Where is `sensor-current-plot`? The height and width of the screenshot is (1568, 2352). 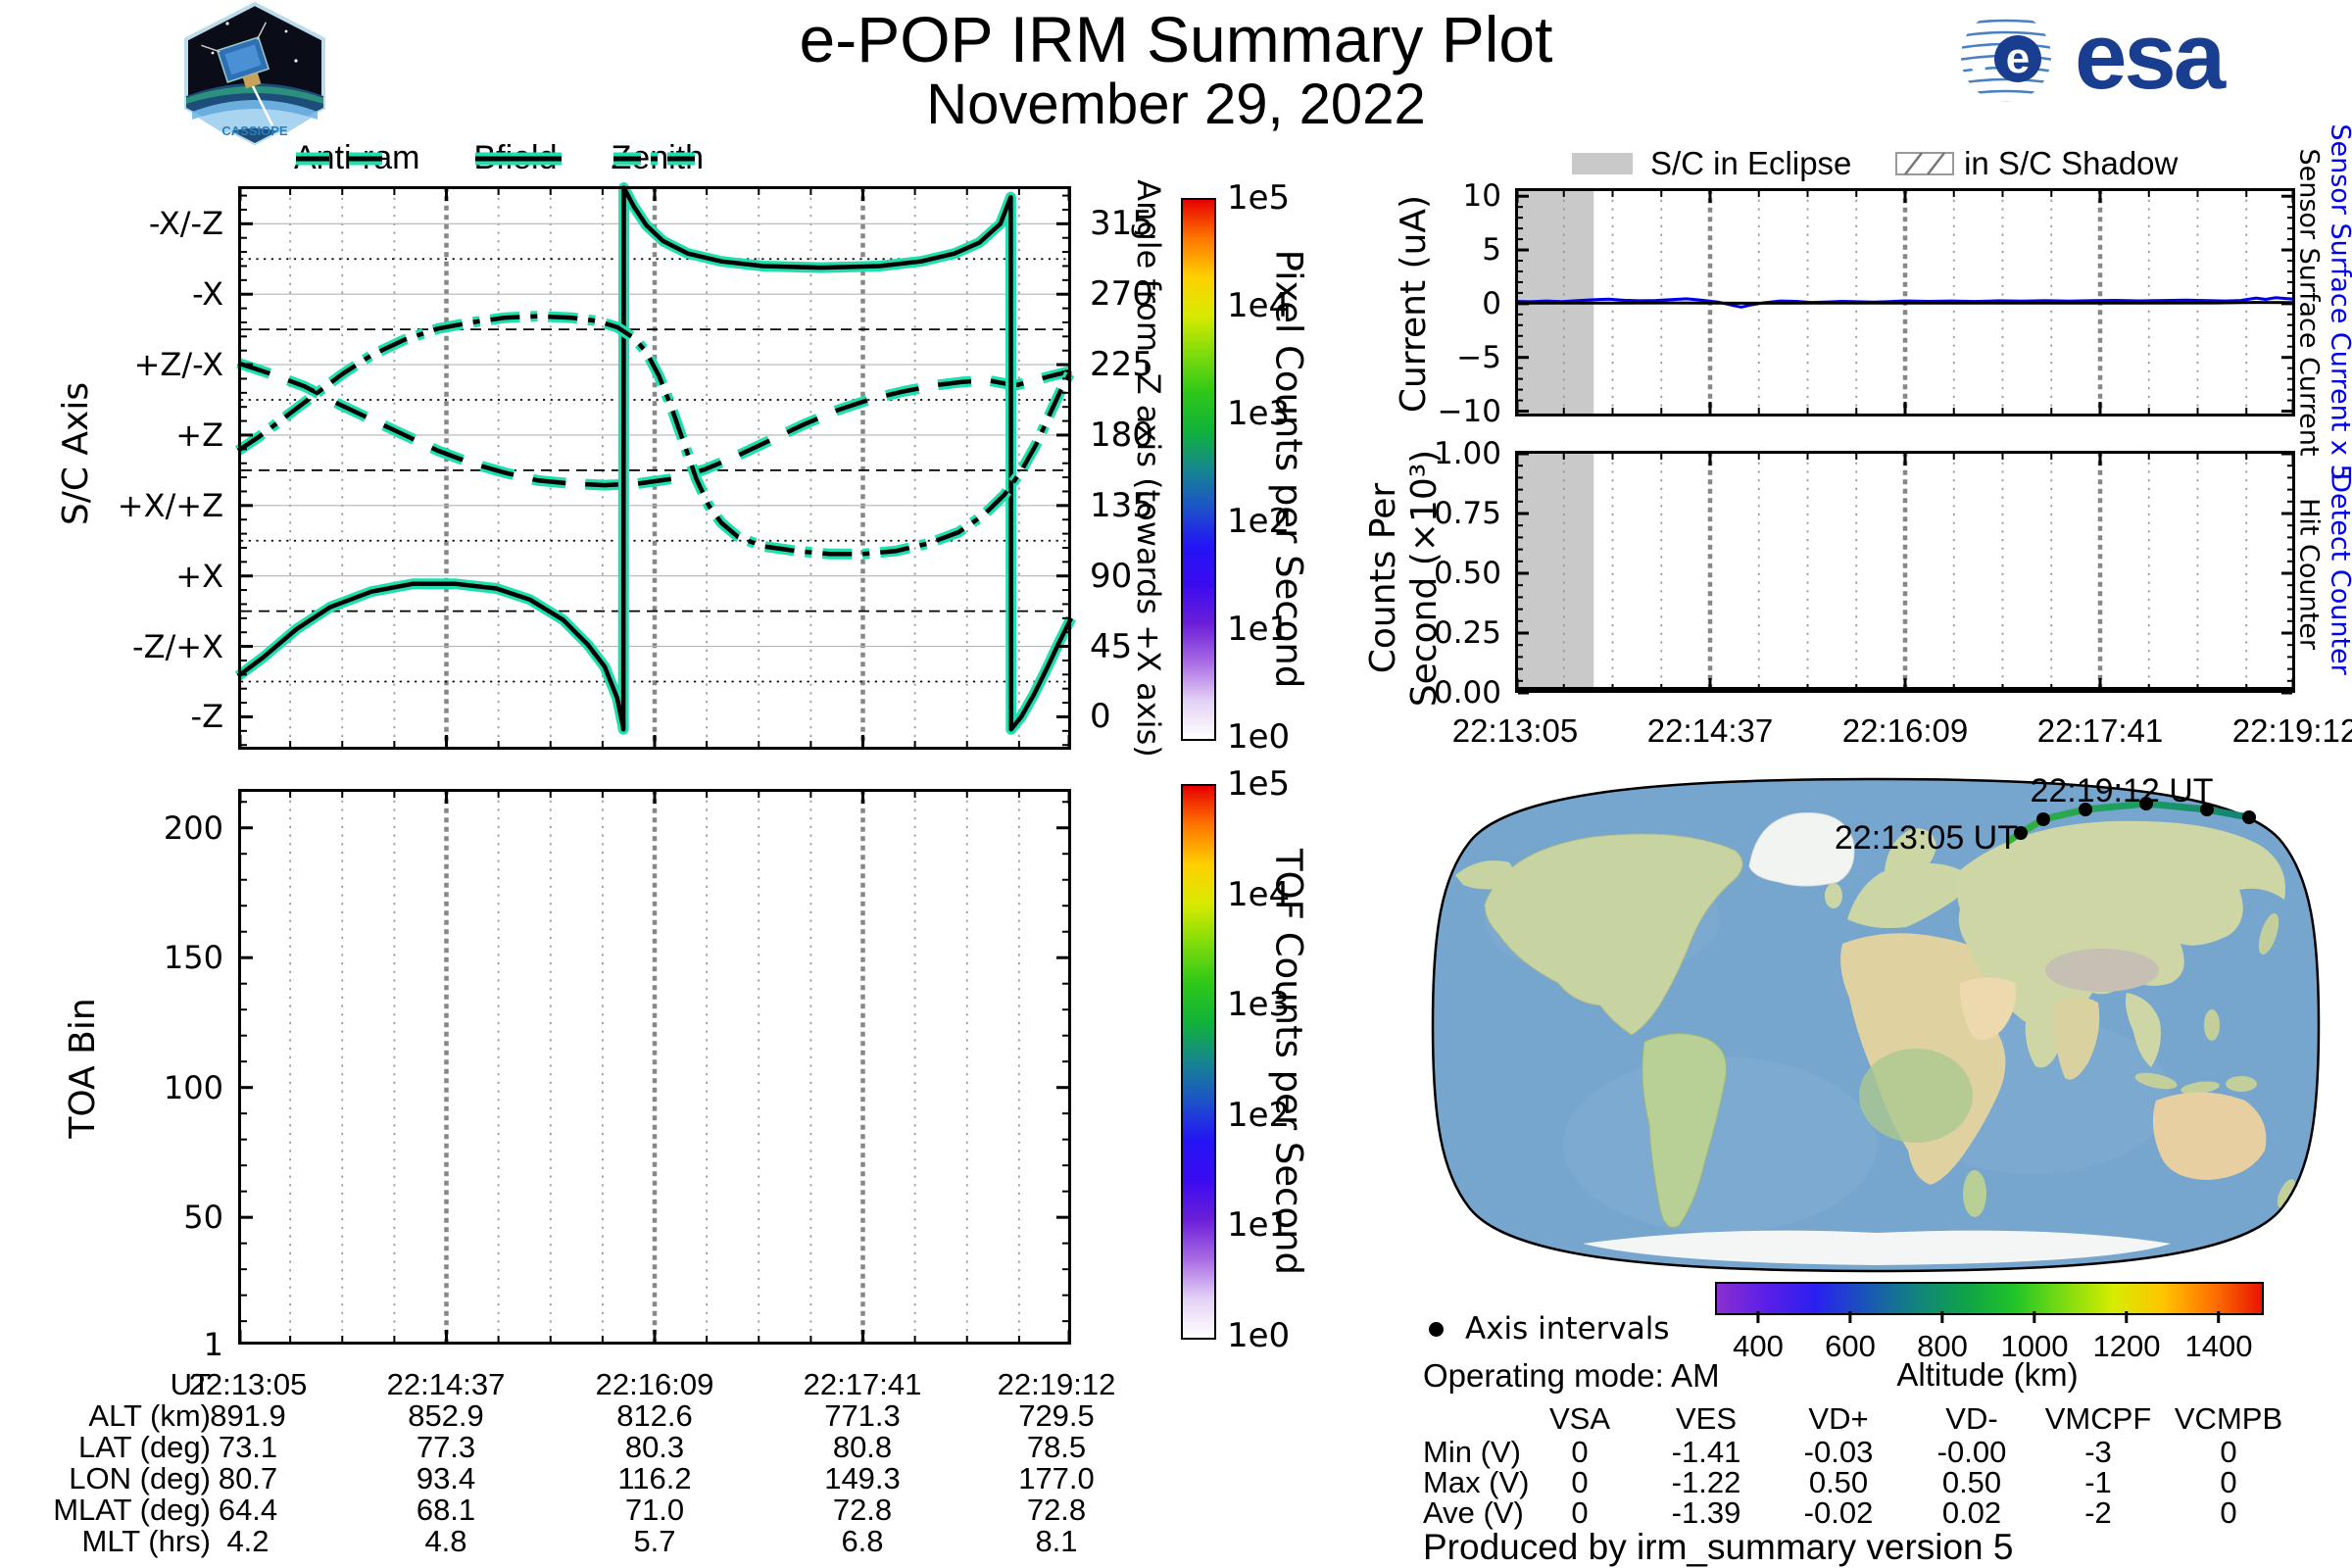 sensor-current-plot is located at coordinates (1905, 302).